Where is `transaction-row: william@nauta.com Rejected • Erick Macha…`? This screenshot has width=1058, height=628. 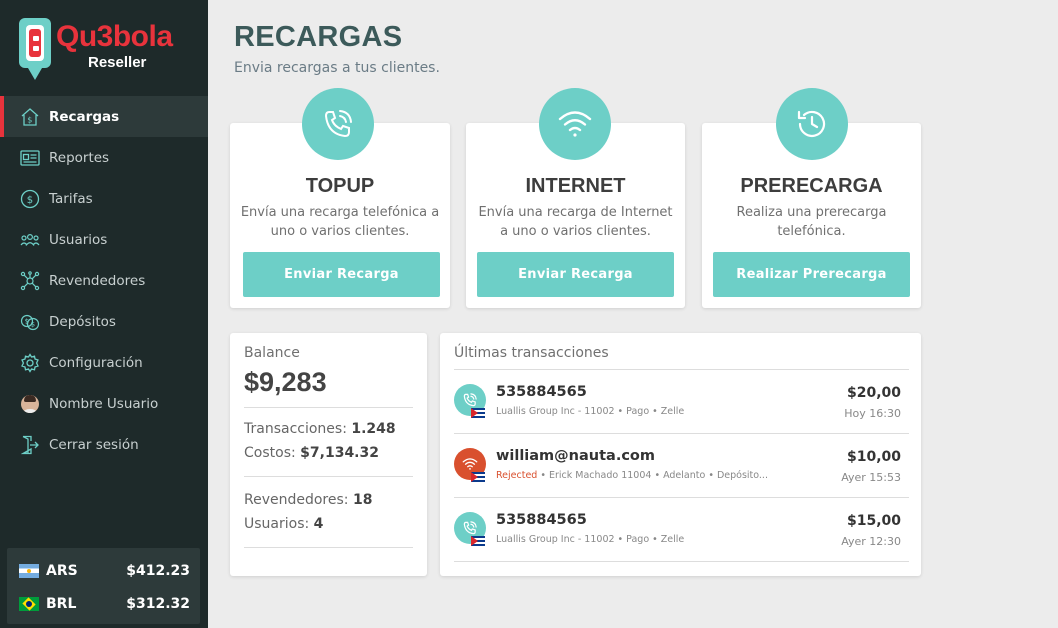
transaction-row: william@nauta.com Rejected • Erick Macha… is located at coordinates (681, 466).